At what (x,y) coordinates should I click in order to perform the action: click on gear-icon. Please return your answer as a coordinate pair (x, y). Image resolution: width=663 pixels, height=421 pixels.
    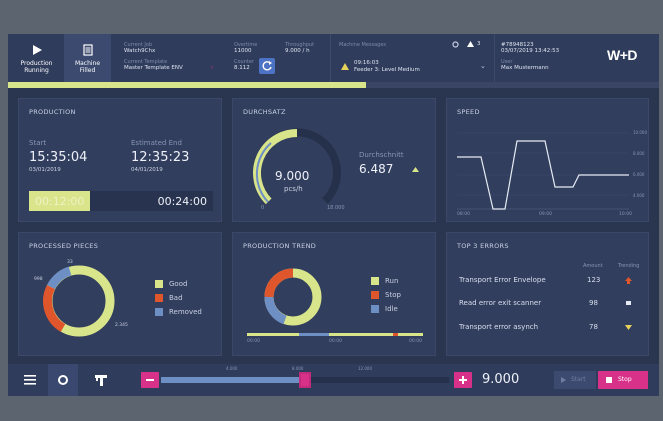
    Looking at the image, I should click on (455, 44).